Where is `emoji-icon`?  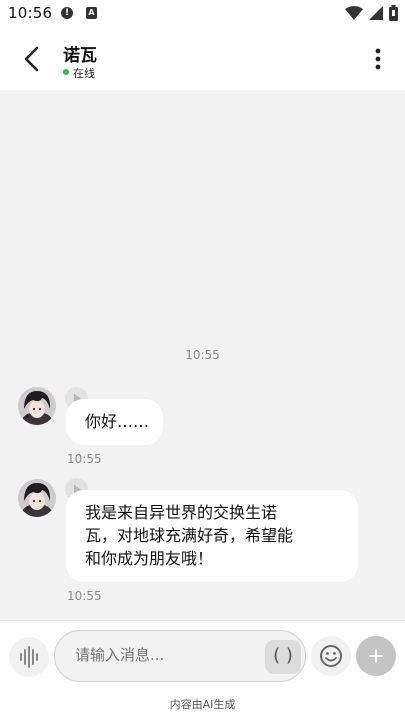
emoji-icon is located at coordinates (331, 656).